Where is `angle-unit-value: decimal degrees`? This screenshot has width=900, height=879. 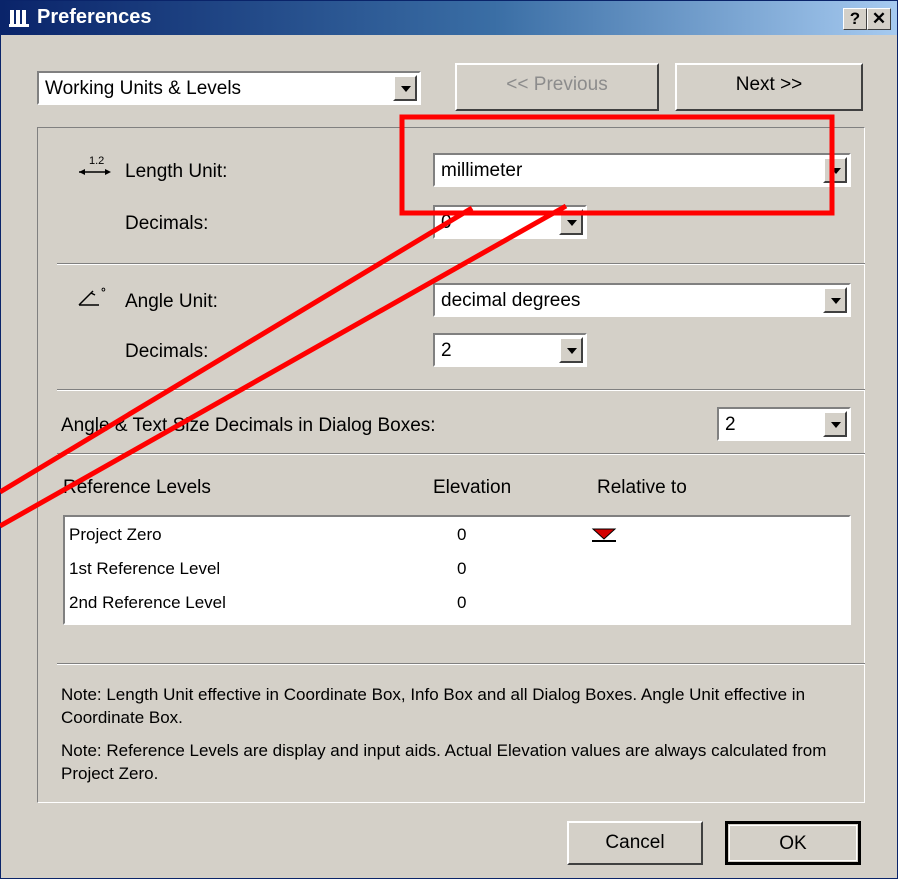 angle-unit-value: decimal degrees is located at coordinates (511, 300).